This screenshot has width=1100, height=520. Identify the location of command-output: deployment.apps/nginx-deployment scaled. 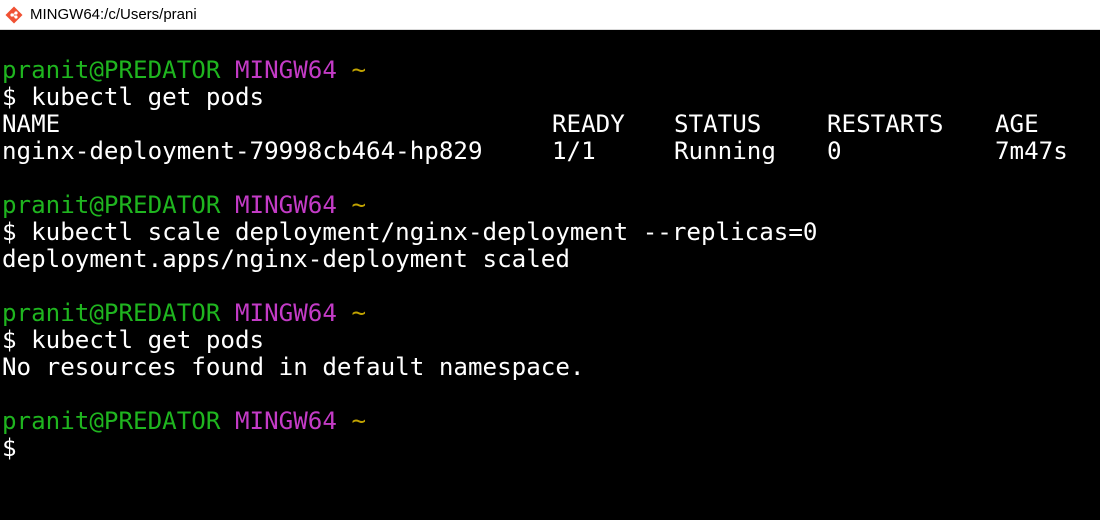
(286, 259).